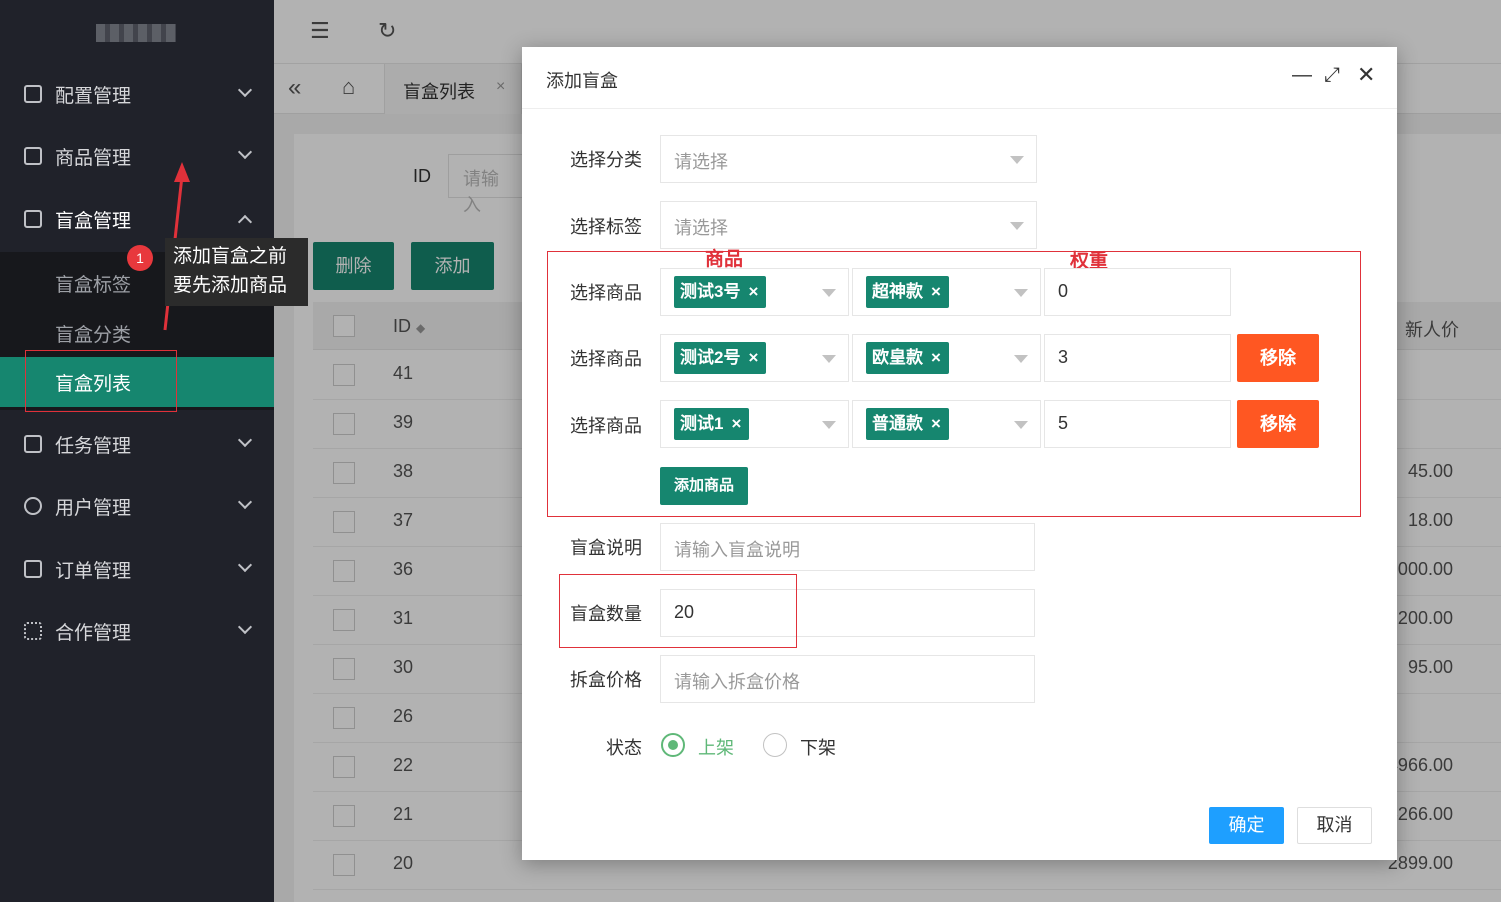  What do you see at coordinates (137, 506) in the screenshot?
I see `menu-user: 用户管理` at bounding box center [137, 506].